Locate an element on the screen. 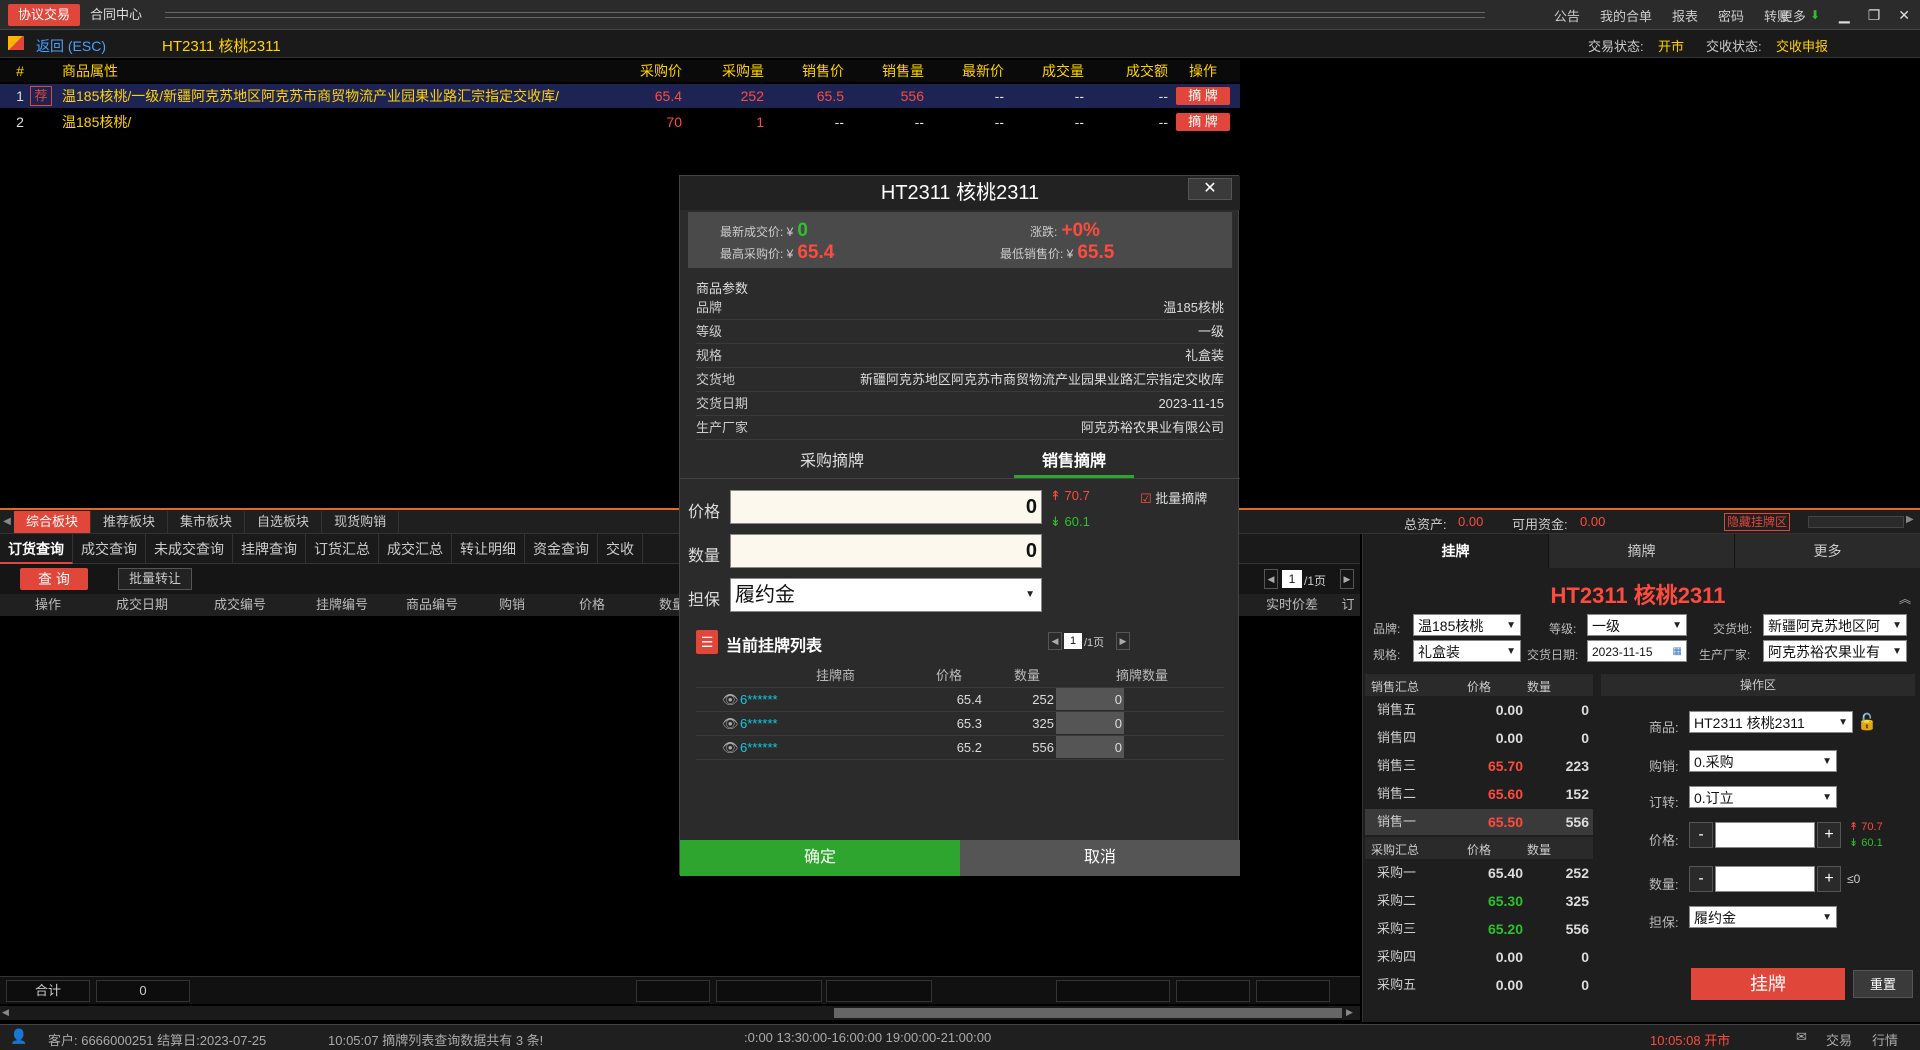 The width and height of the screenshot is (1920, 1050). menu-password: 密码 is located at coordinates (1731, 15).